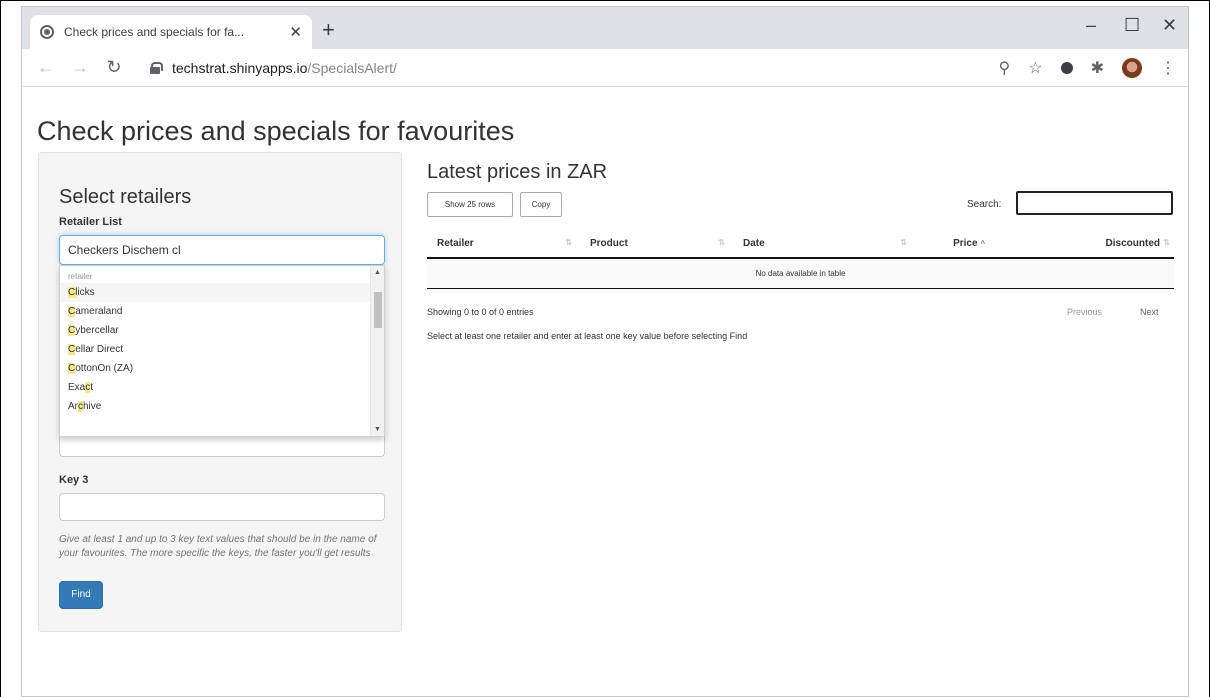  Describe the element at coordinates (1124, 244) in the screenshot. I see `column-header-discounted: Discounted ⇅` at that location.